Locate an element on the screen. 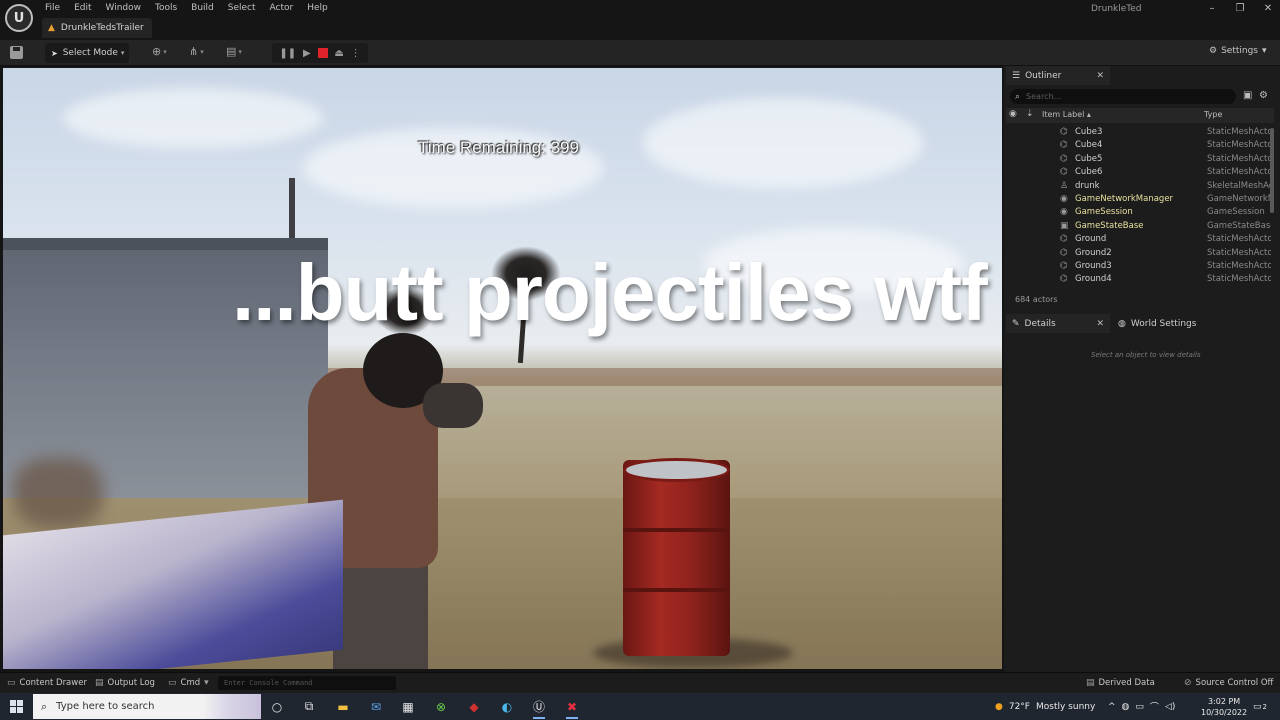 The width and height of the screenshot is (1280, 720). chevron-up-icon: ^ is located at coordinates (1112, 707).